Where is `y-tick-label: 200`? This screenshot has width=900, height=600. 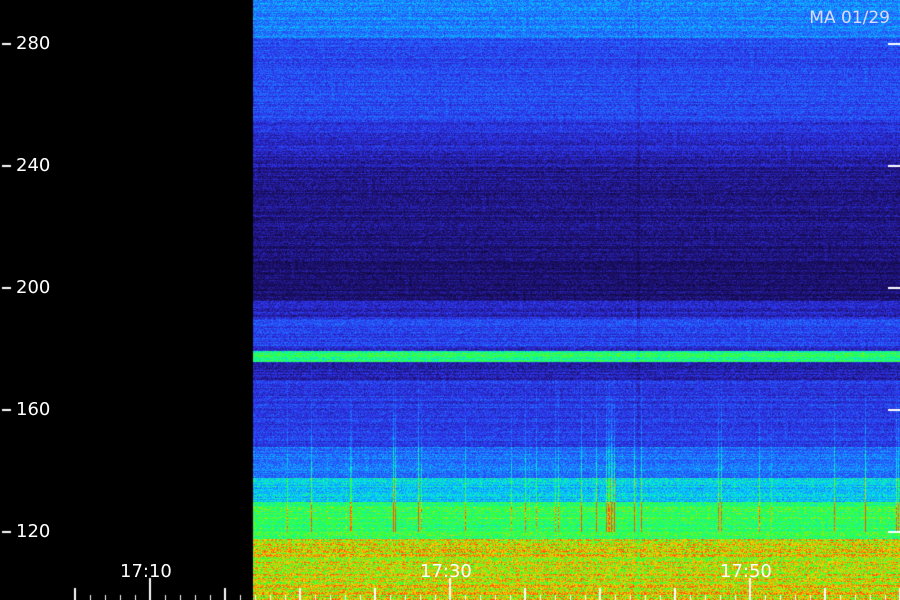
y-tick-label: 200 is located at coordinates (33, 287).